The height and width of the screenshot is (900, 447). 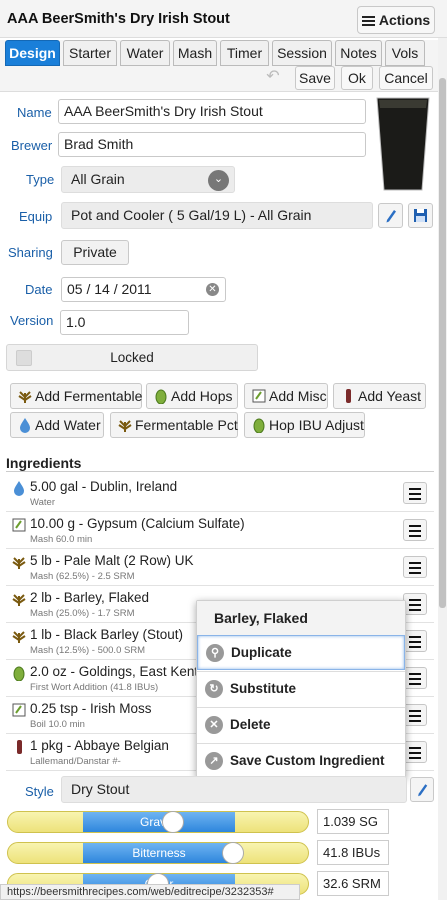 I want to click on tab-notes: Notes, so click(x=358, y=53).